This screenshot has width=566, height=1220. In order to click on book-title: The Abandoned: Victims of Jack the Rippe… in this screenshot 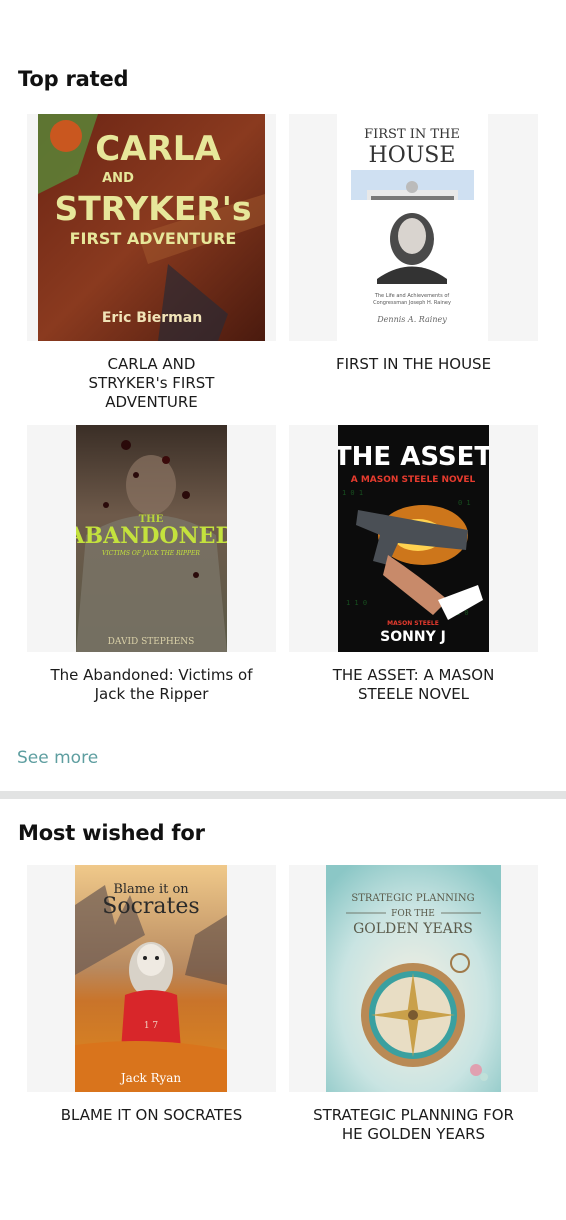, I will do `click(151, 685)`.